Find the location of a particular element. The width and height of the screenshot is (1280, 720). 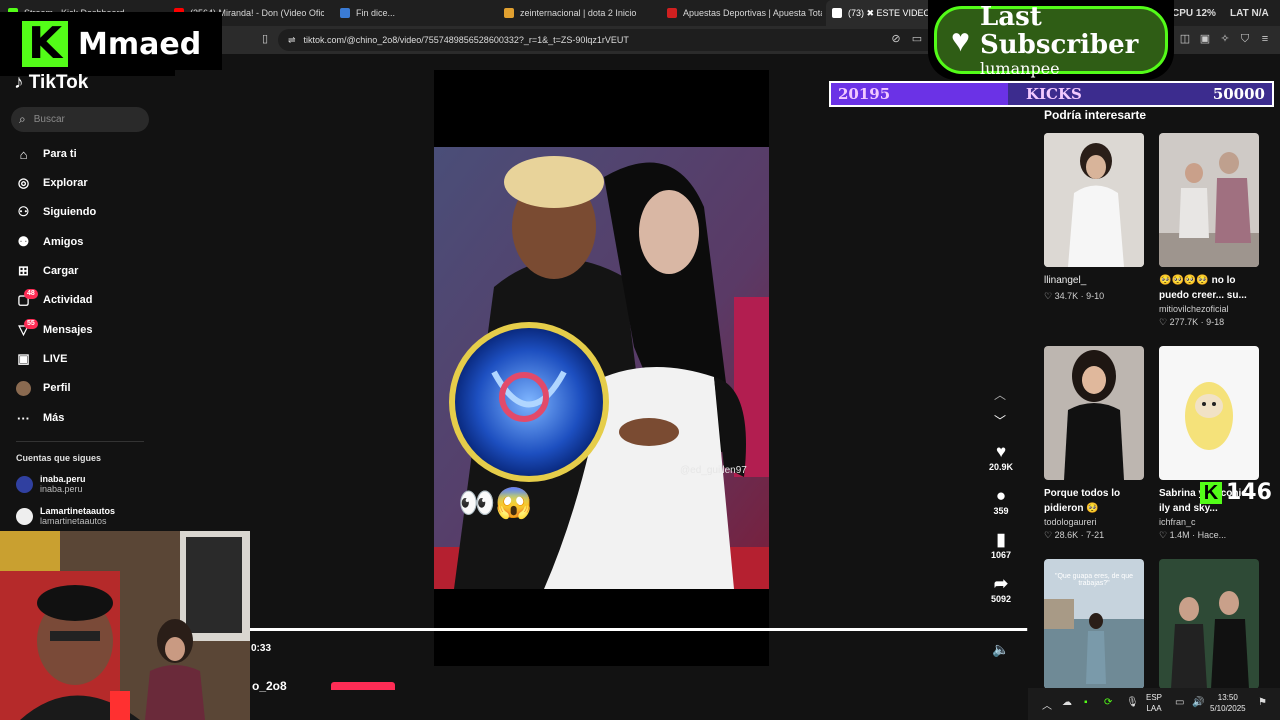

comment-button: ● 359 is located at coordinates (1001, 501).